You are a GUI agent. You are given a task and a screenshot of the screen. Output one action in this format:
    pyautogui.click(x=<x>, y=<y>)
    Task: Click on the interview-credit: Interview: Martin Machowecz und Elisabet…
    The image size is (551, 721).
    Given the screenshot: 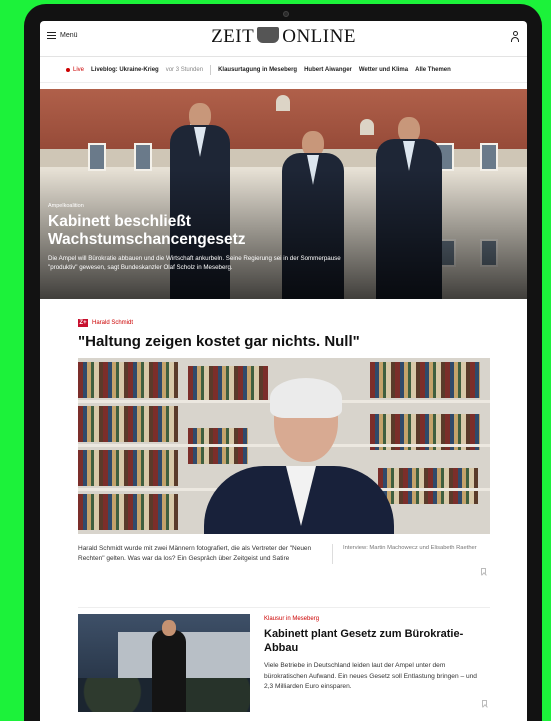 What is the action you would take?
    pyautogui.click(x=411, y=559)
    